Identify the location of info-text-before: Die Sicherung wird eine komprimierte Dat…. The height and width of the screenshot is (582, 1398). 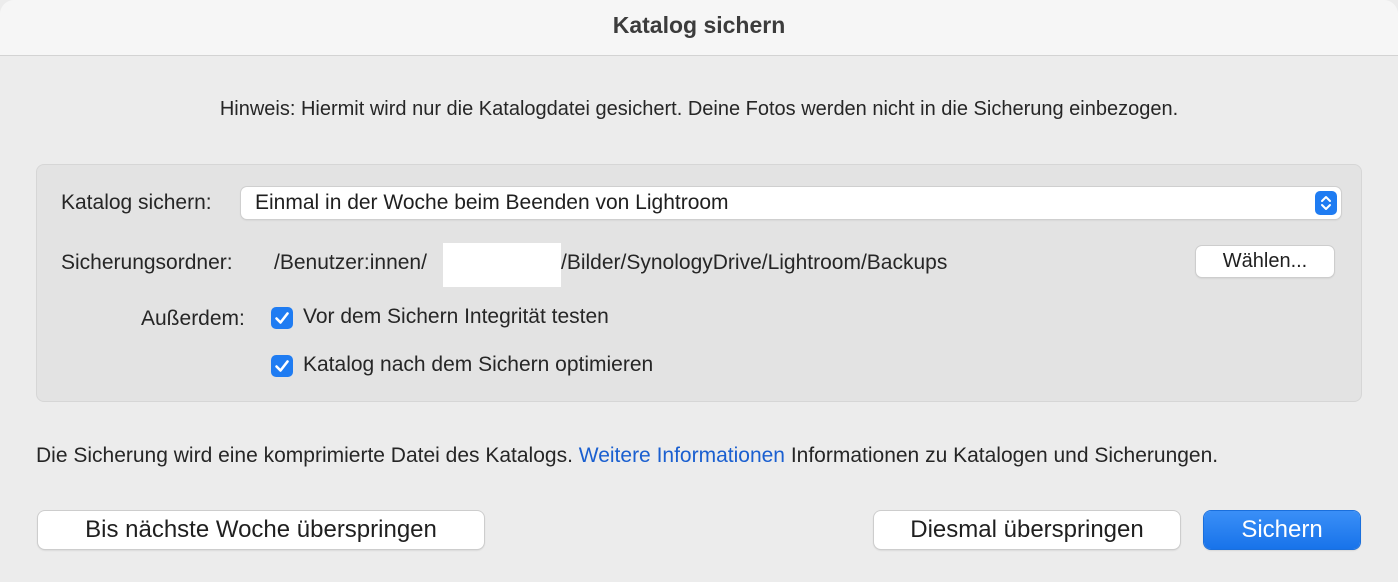
(304, 455).